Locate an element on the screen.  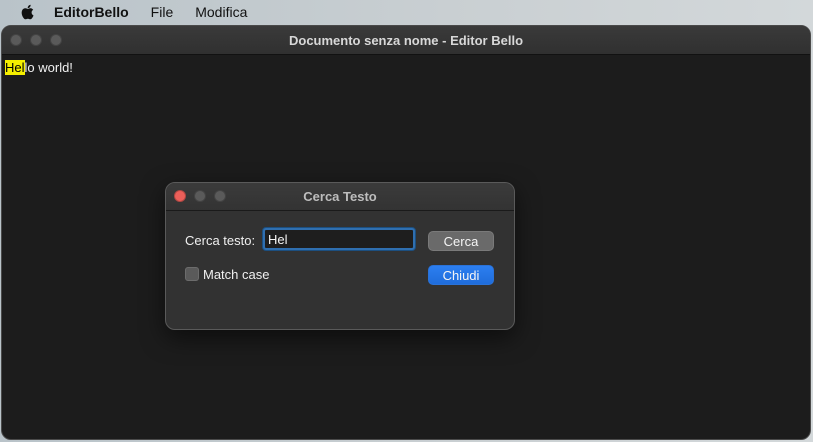
editor-text: lo world! is located at coordinates (48, 67).